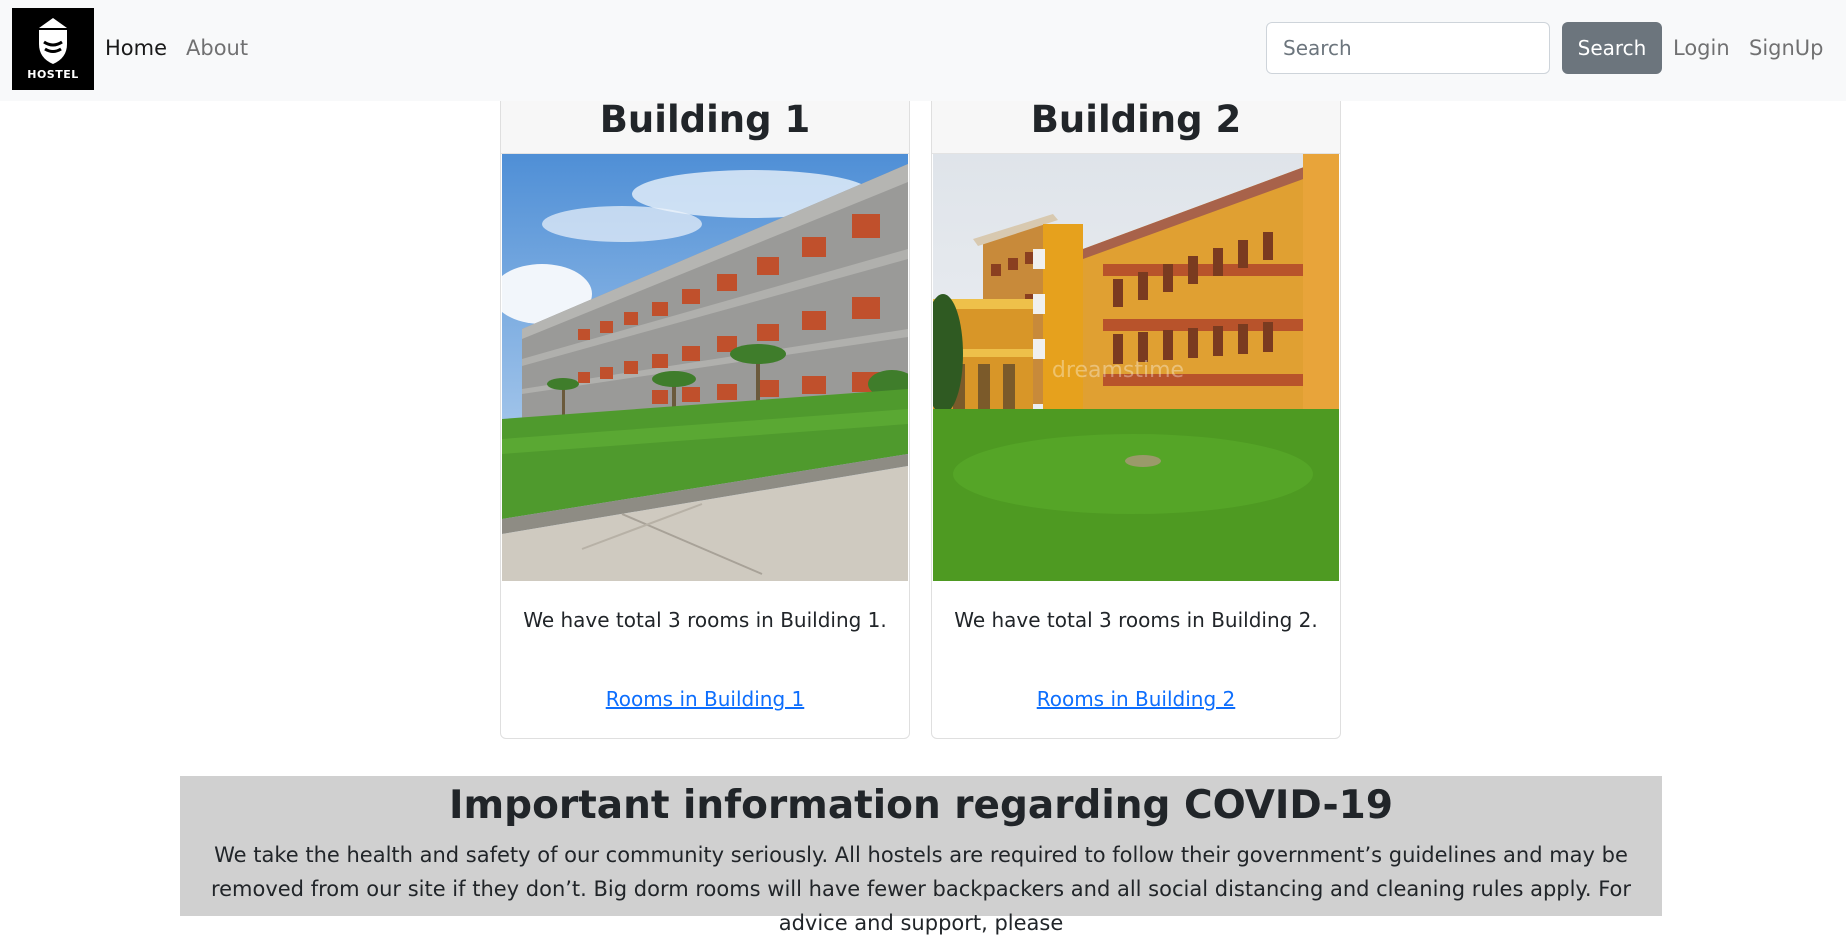  What do you see at coordinates (705, 620) in the screenshot?
I see `card-description: We have total 3 rooms in Building 1.` at bounding box center [705, 620].